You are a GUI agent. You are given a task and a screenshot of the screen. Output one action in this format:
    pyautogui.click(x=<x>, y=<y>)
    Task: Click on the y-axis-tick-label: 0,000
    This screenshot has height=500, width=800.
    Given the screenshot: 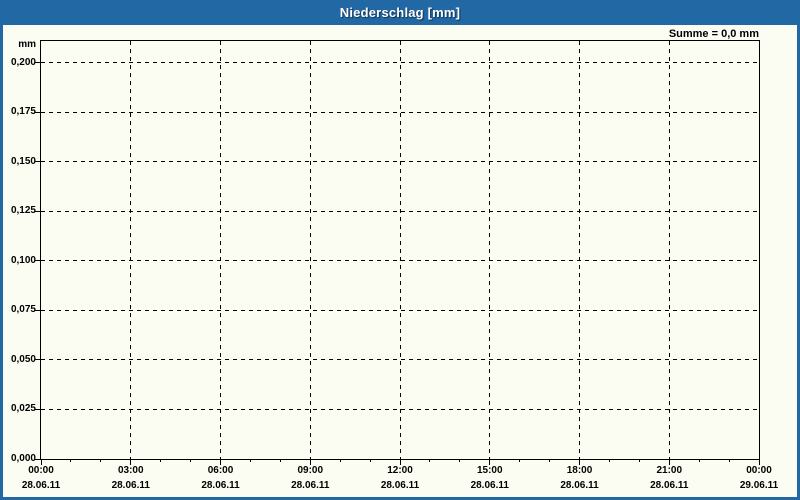 What is the action you would take?
    pyautogui.click(x=23, y=458)
    